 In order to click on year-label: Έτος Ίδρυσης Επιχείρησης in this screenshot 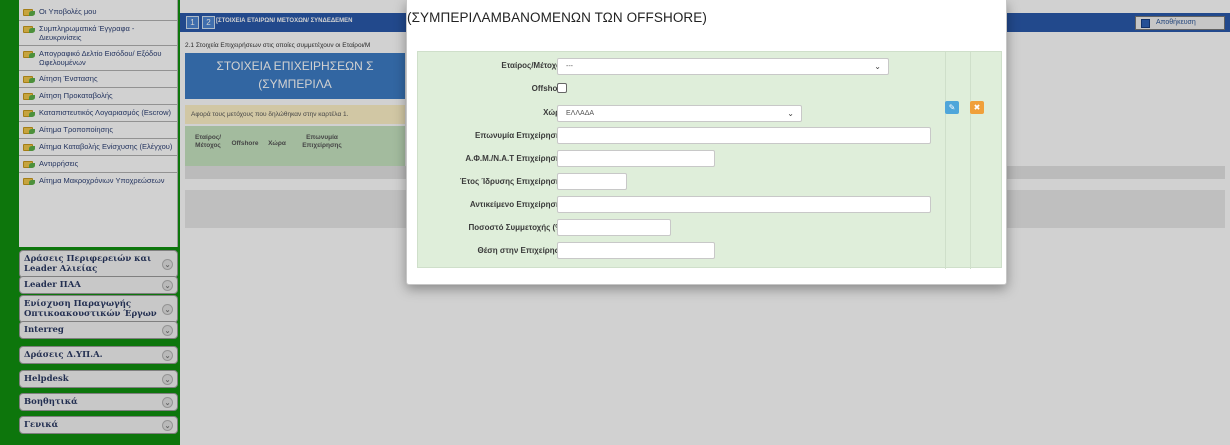, I will do `click(512, 181)`.